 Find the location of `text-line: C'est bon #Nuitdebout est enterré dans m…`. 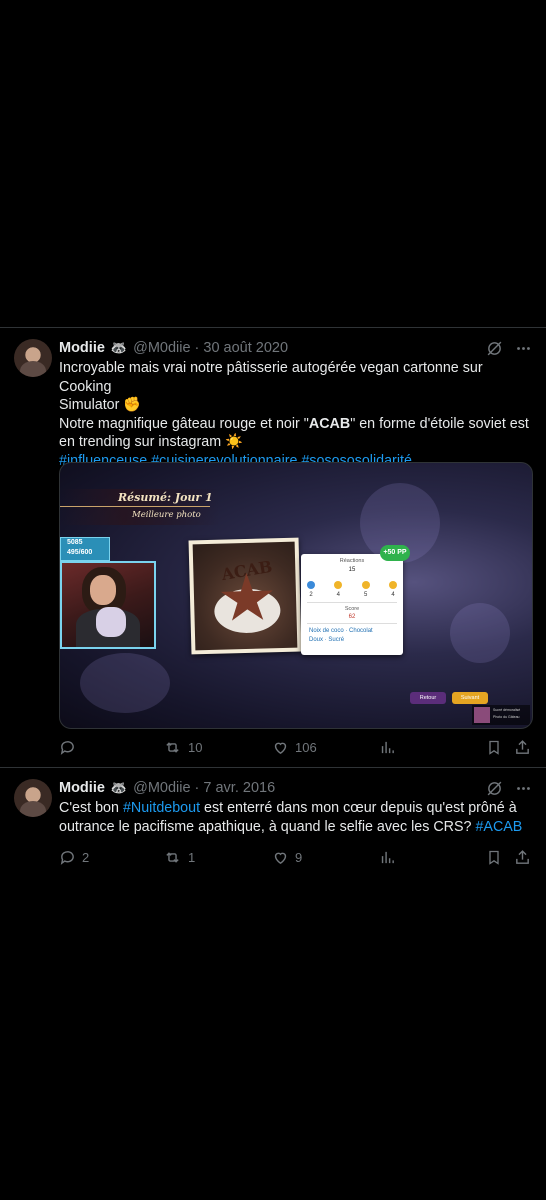

text-line: C'est bon #Nuitdebout est enterré dans m… is located at coordinates (296, 808).